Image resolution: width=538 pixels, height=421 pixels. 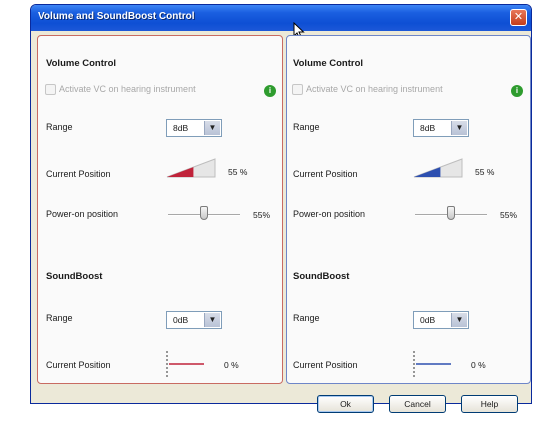 What do you see at coordinates (417, 404) in the screenshot?
I see `cancel-button: Cancel` at bounding box center [417, 404].